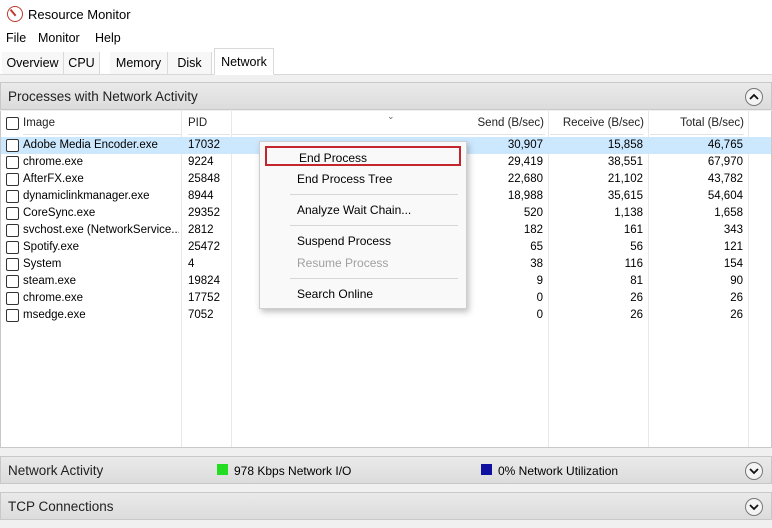 This screenshot has width=772, height=528. What do you see at coordinates (633, 230) in the screenshot?
I see `cell-receive: 161` at bounding box center [633, 230].